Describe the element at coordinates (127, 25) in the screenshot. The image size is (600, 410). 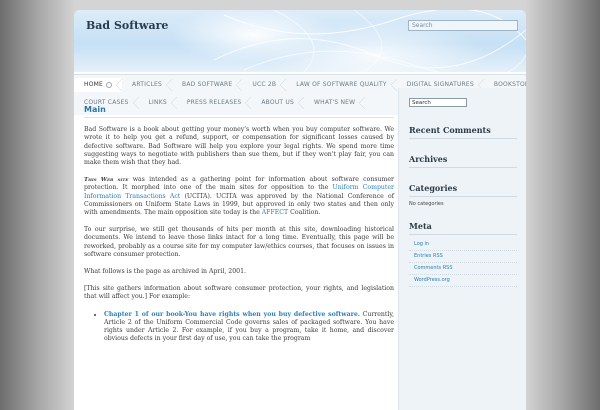
I see `site-title: Bad Software` at that location.